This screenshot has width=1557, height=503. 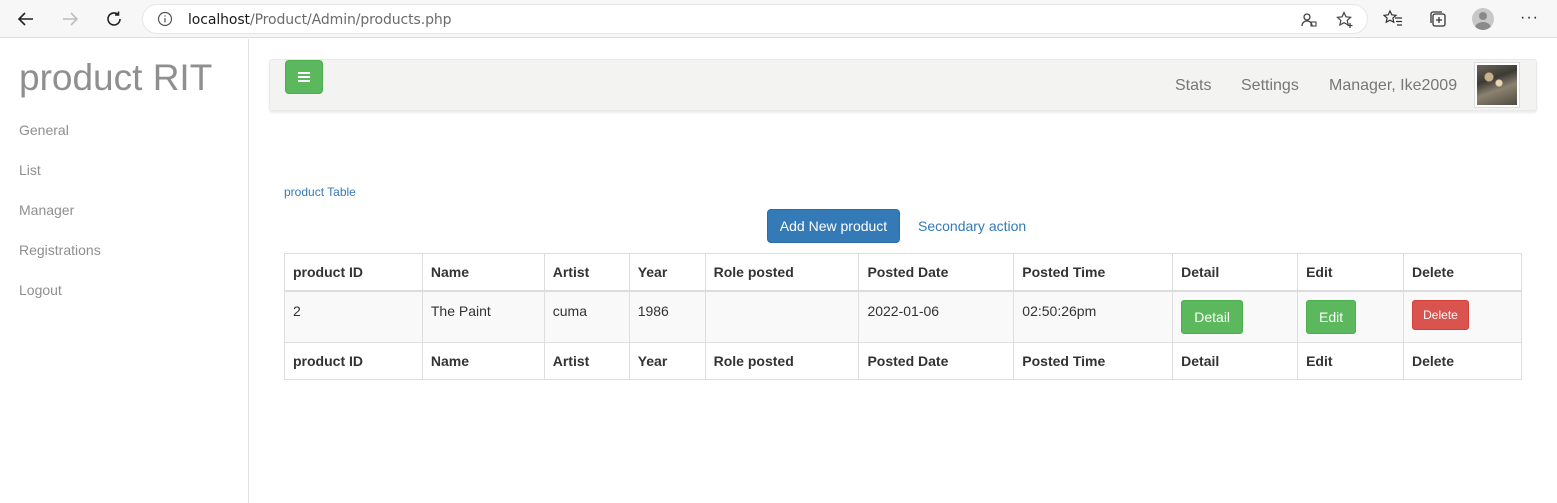 What do you see at coordinates (1235, 272) in the screenshot?
I see `column-header: Detail` at bounding box center [1235, 272].